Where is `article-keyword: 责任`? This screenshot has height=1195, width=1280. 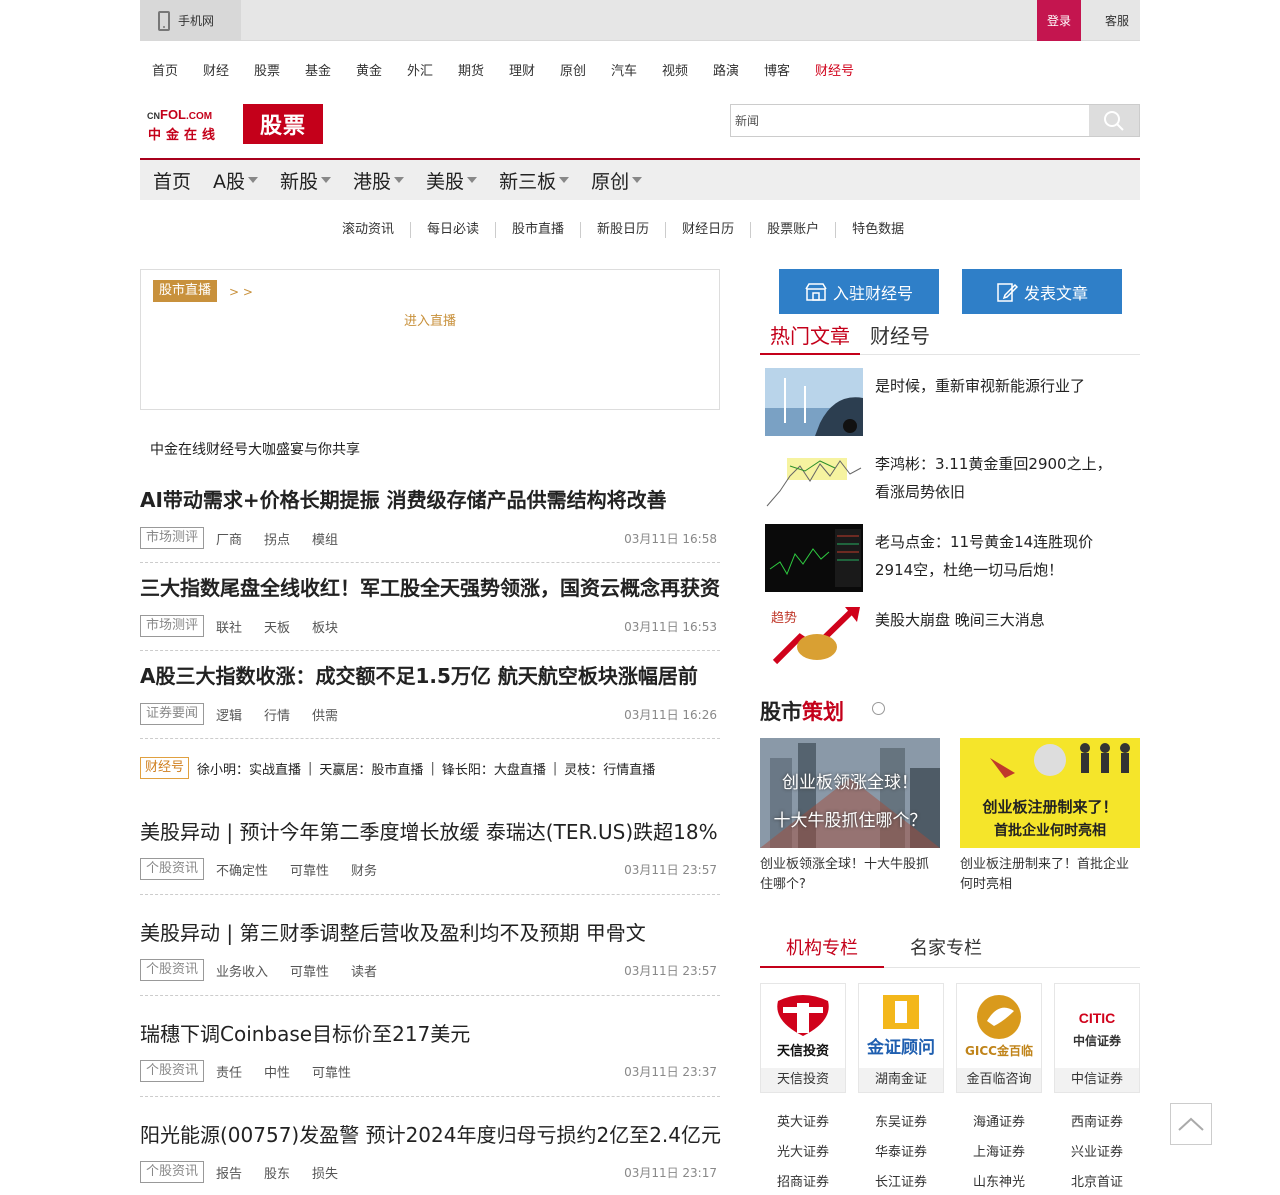
article-keyword: 责任 is located at coordinates (229, 1071).